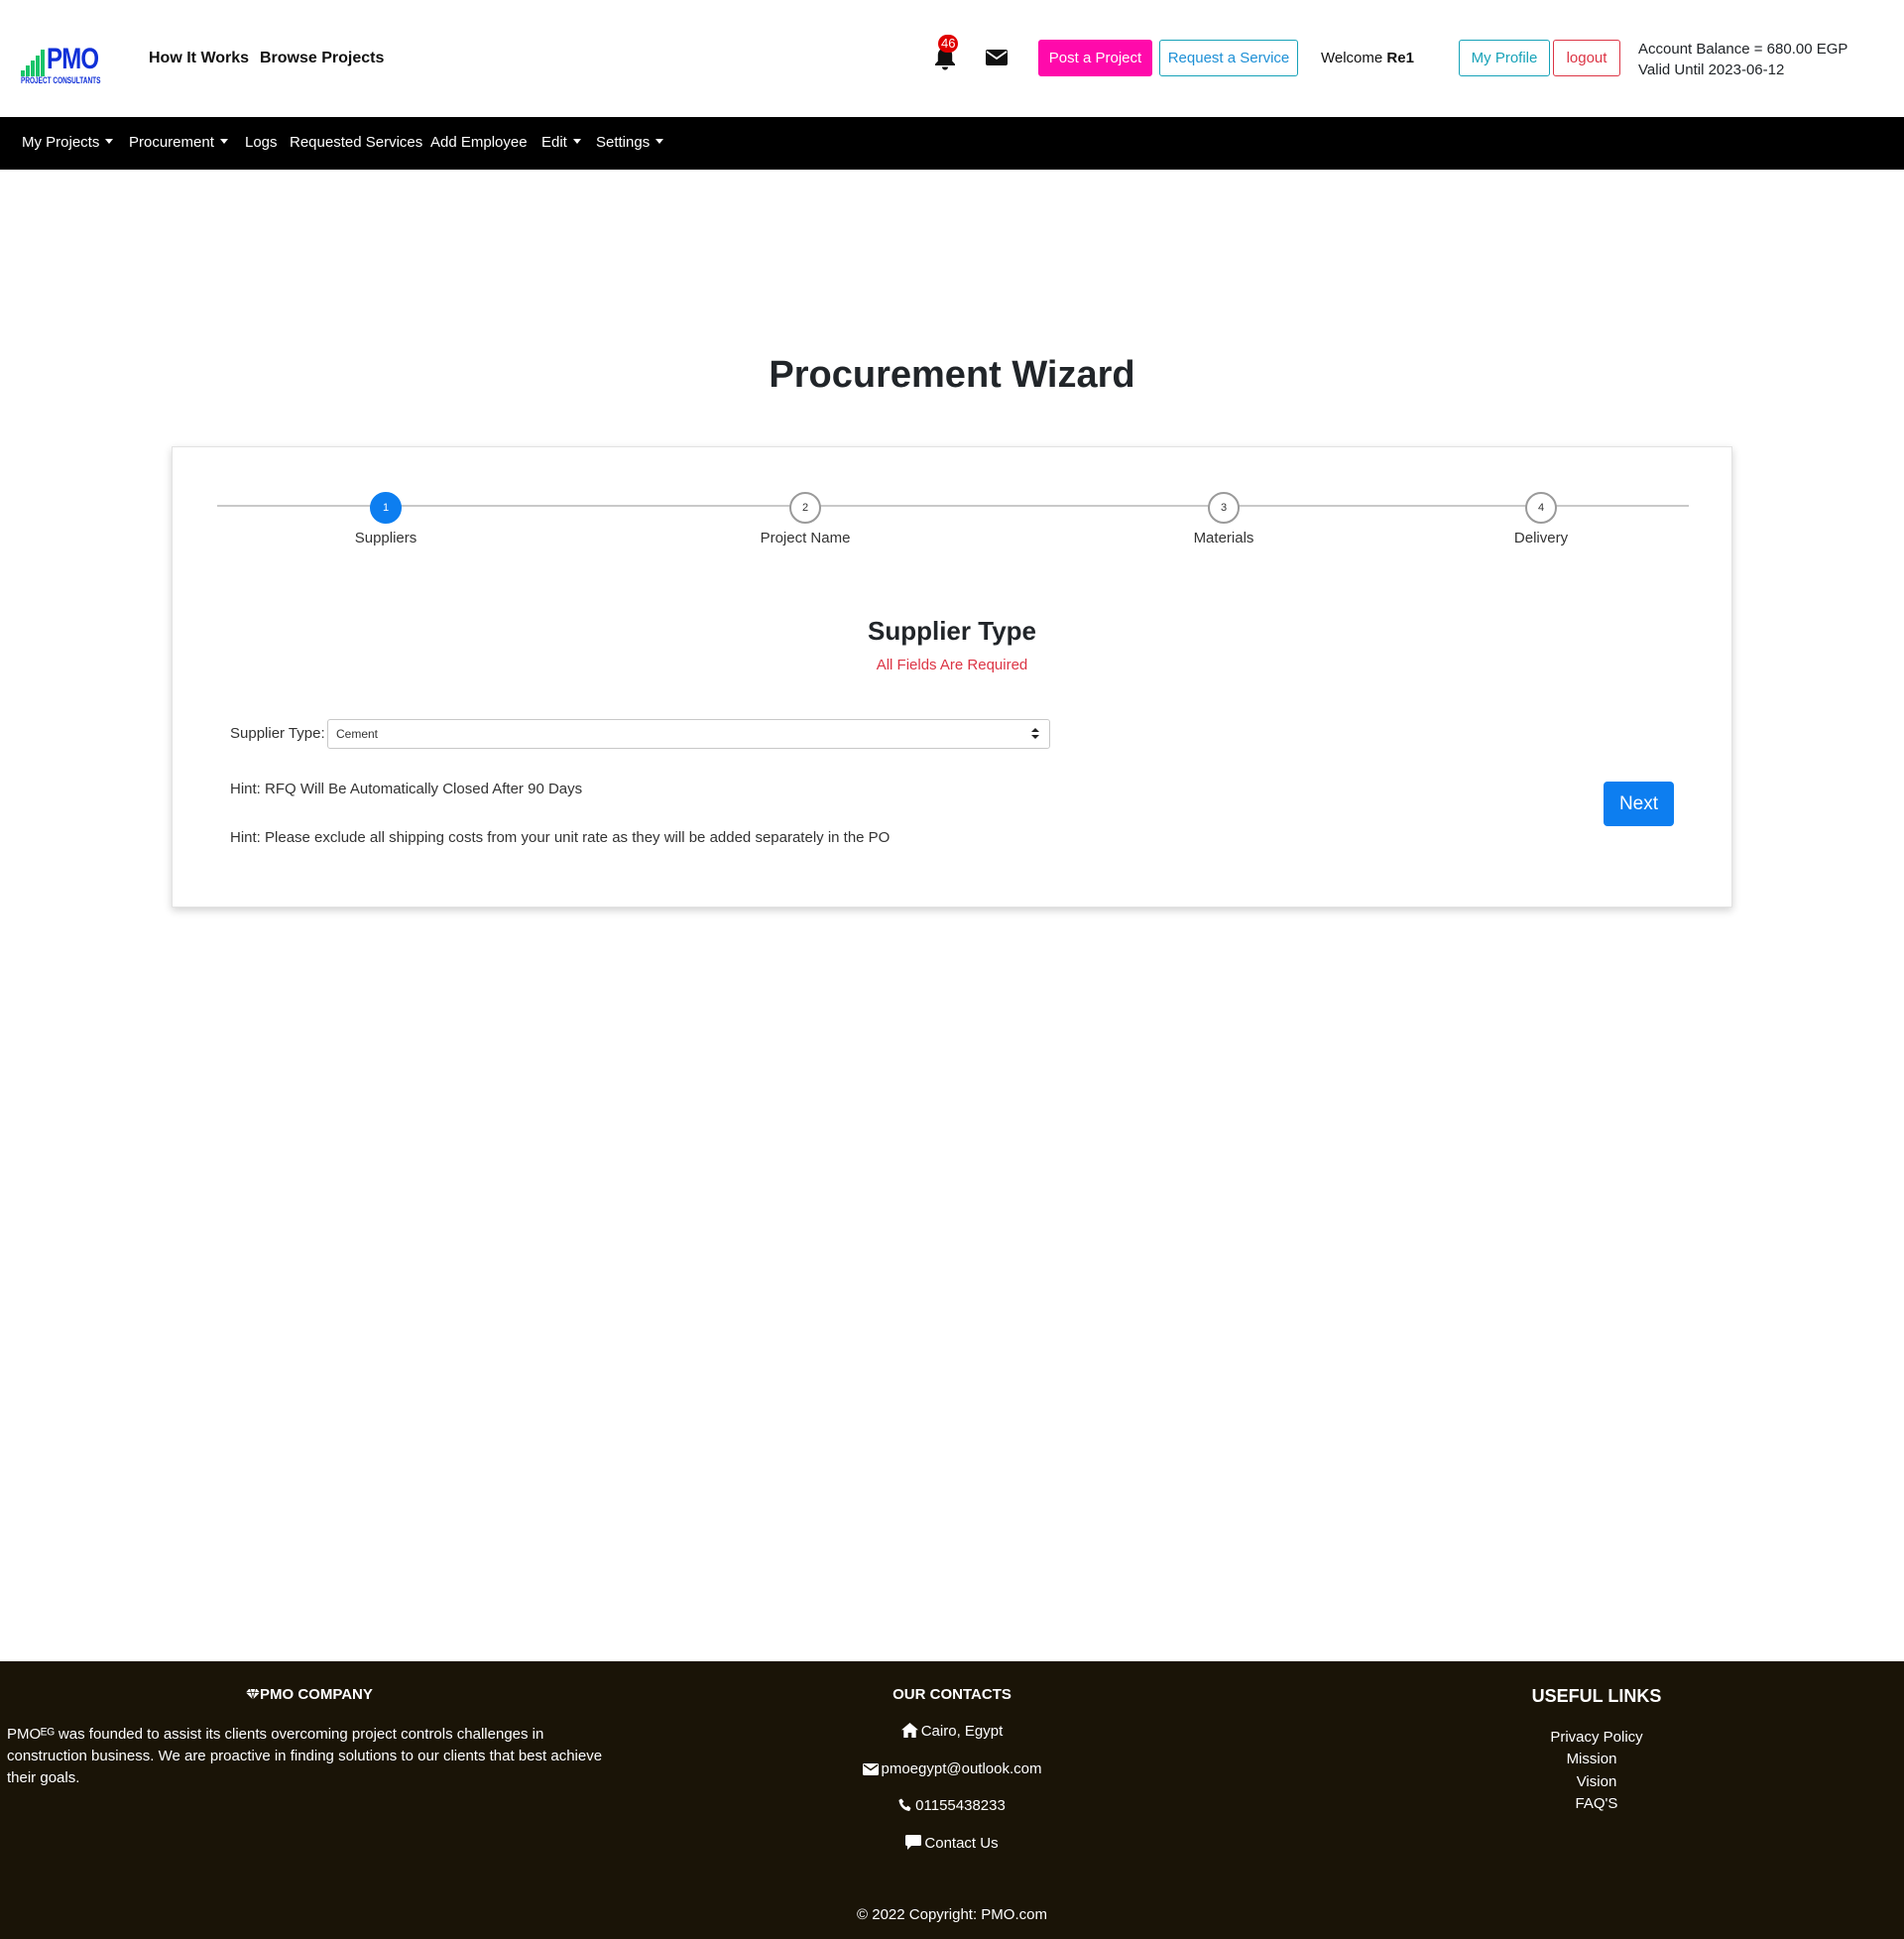 The height and width of the screenshot is (1939, 1904). I want to click on page-title: Procurement Wizard, so click(952, 375).